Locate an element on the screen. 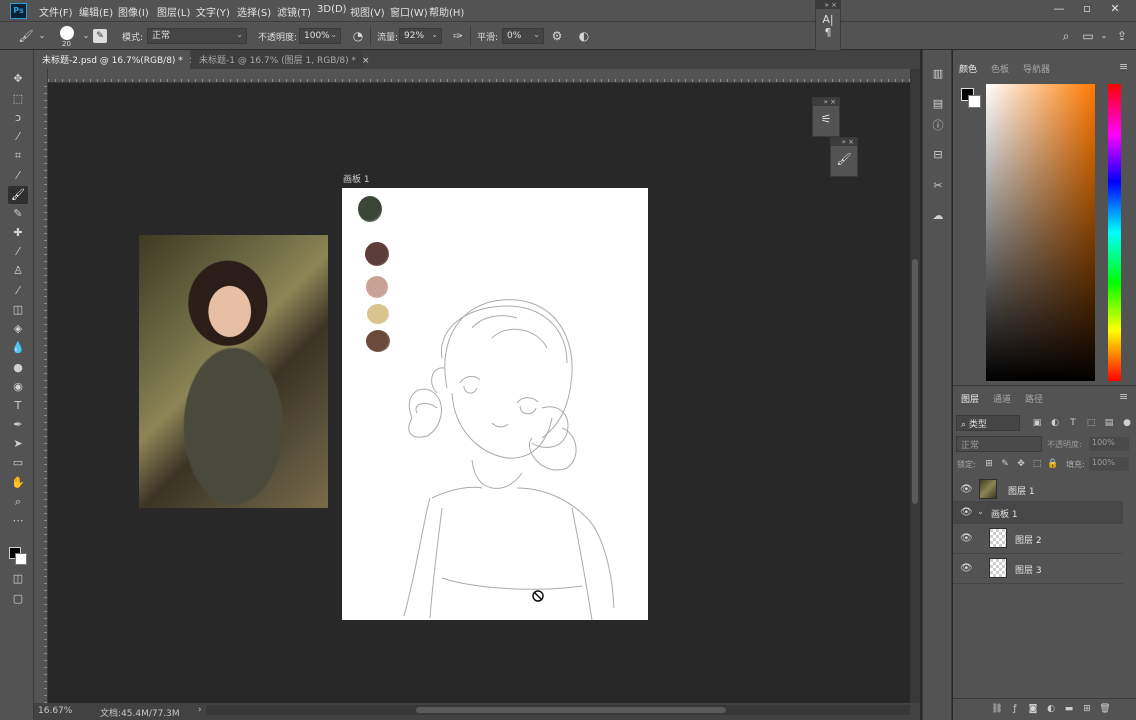 Image resolution: width=1136 pixels, height=720 pixels. tab-document-2: 未标题-2.psd @ 16.7%(RGB/8) *× is located at coordinates (115, 59).